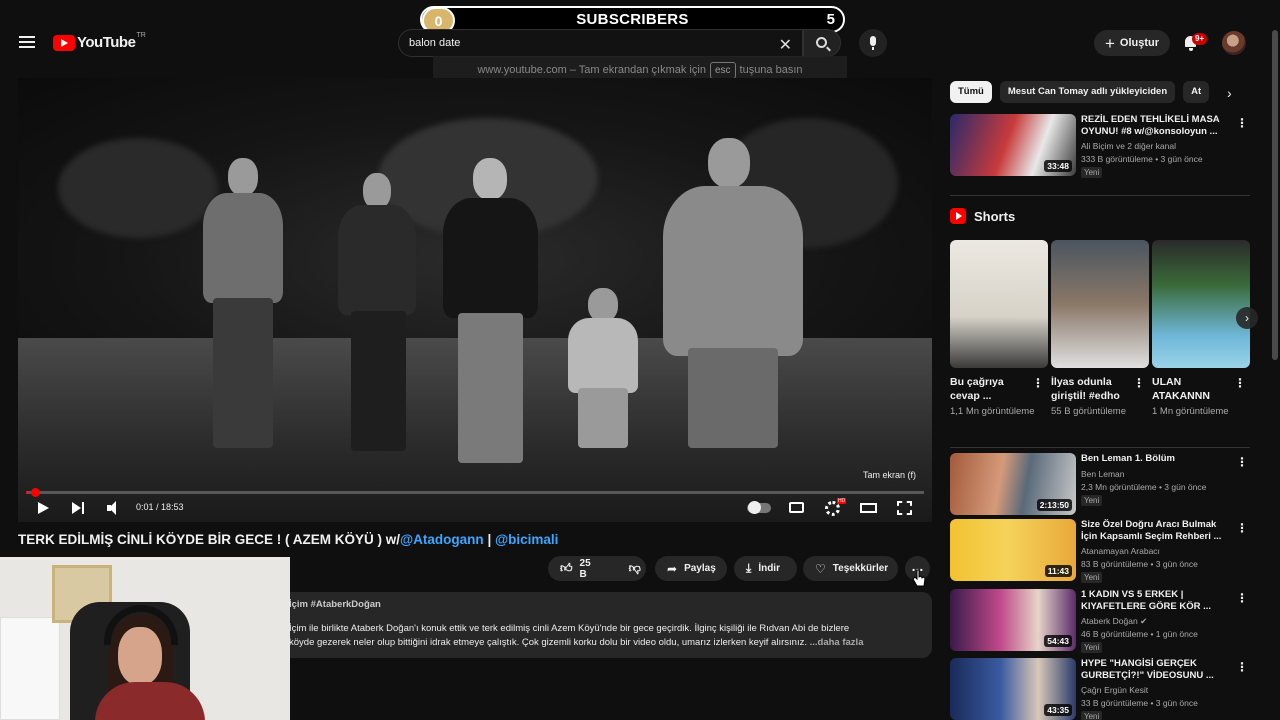  I want to click on scrollbar, so click(1275, 195).